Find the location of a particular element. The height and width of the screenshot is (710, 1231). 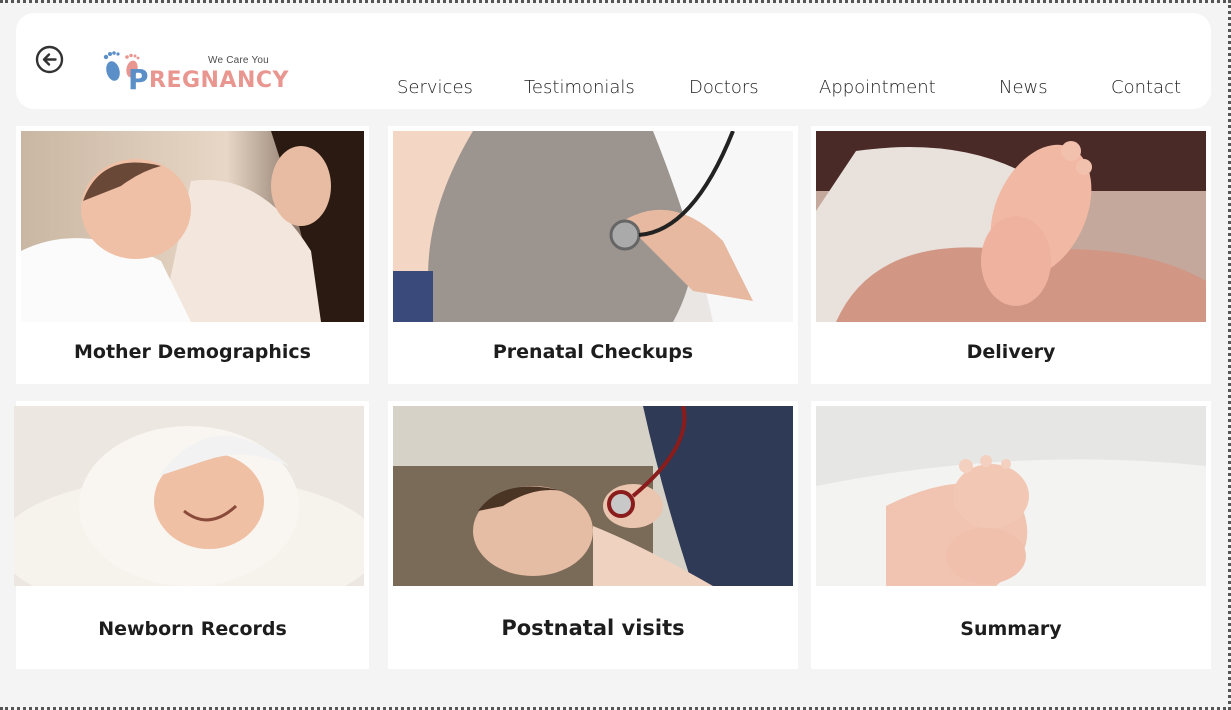

nav-link-news: News is located at coordinates (1023, 87).